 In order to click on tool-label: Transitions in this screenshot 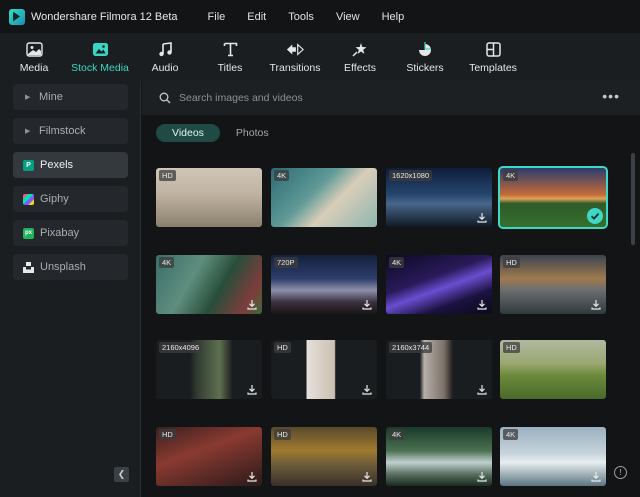, I will do `click(295, 68)`.